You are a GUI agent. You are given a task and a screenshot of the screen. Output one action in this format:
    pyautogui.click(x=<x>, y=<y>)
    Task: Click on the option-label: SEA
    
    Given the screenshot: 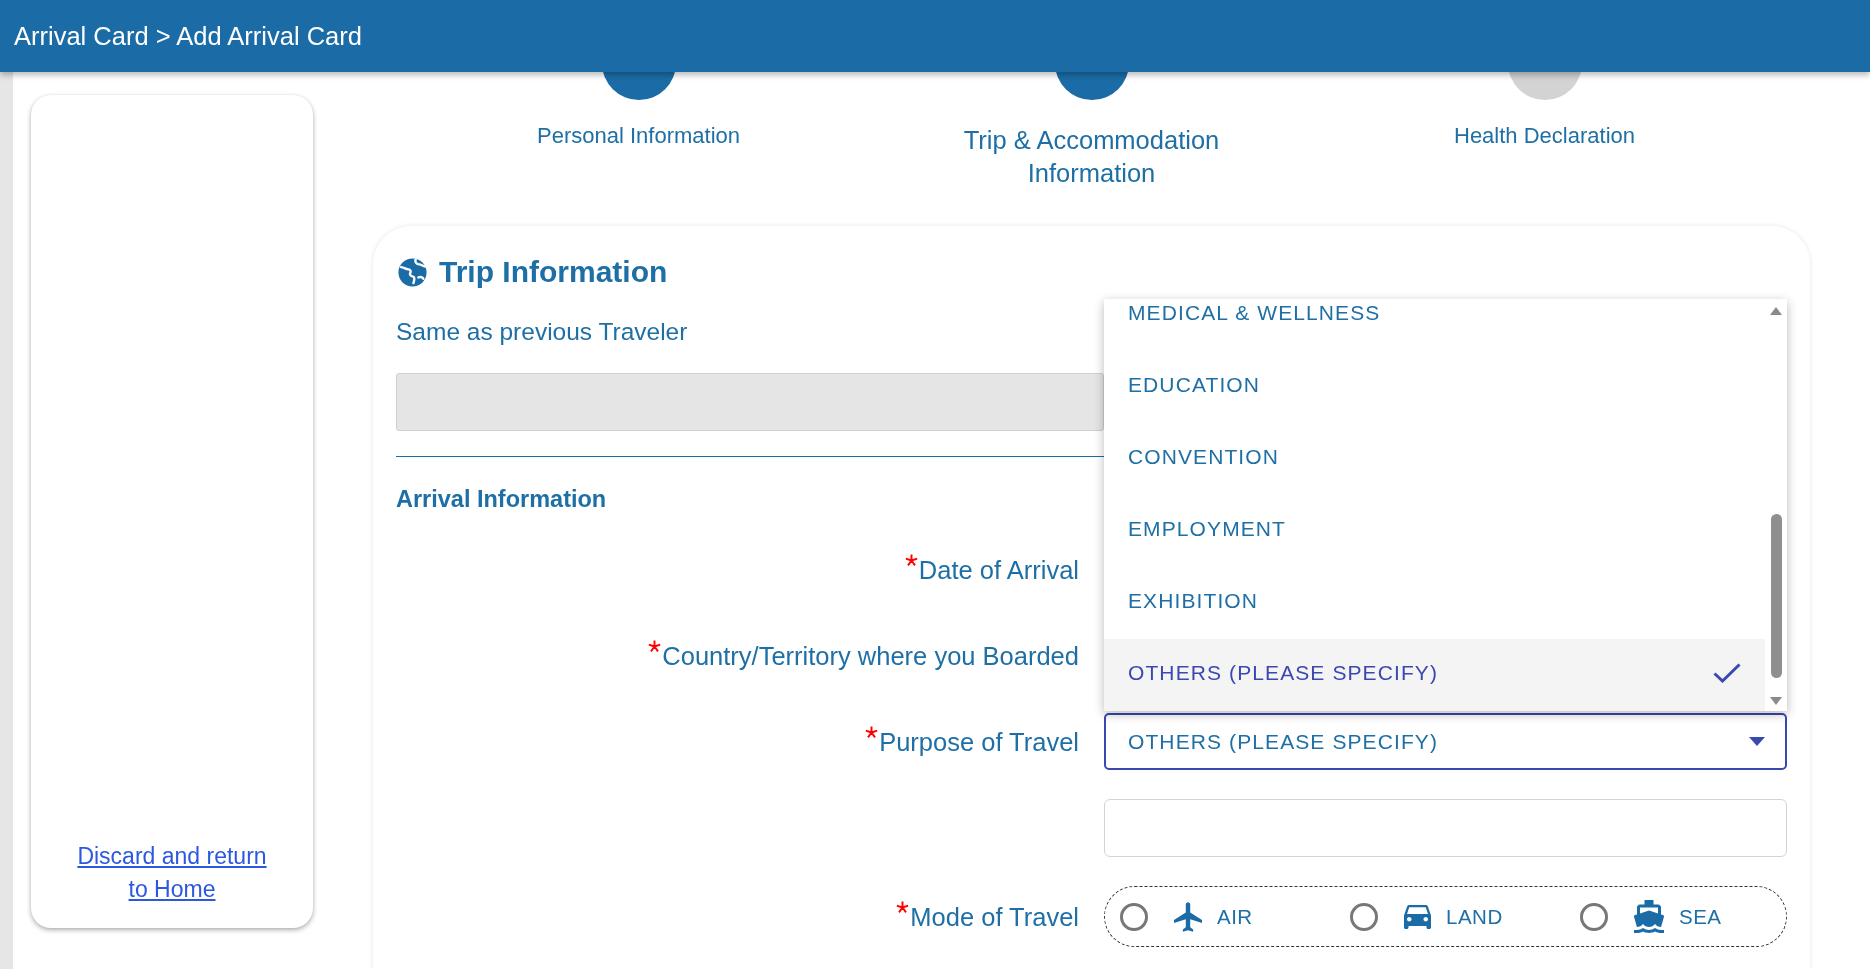 What is the action you would take?
    pyautogui.click(x=1700, y=916)
    